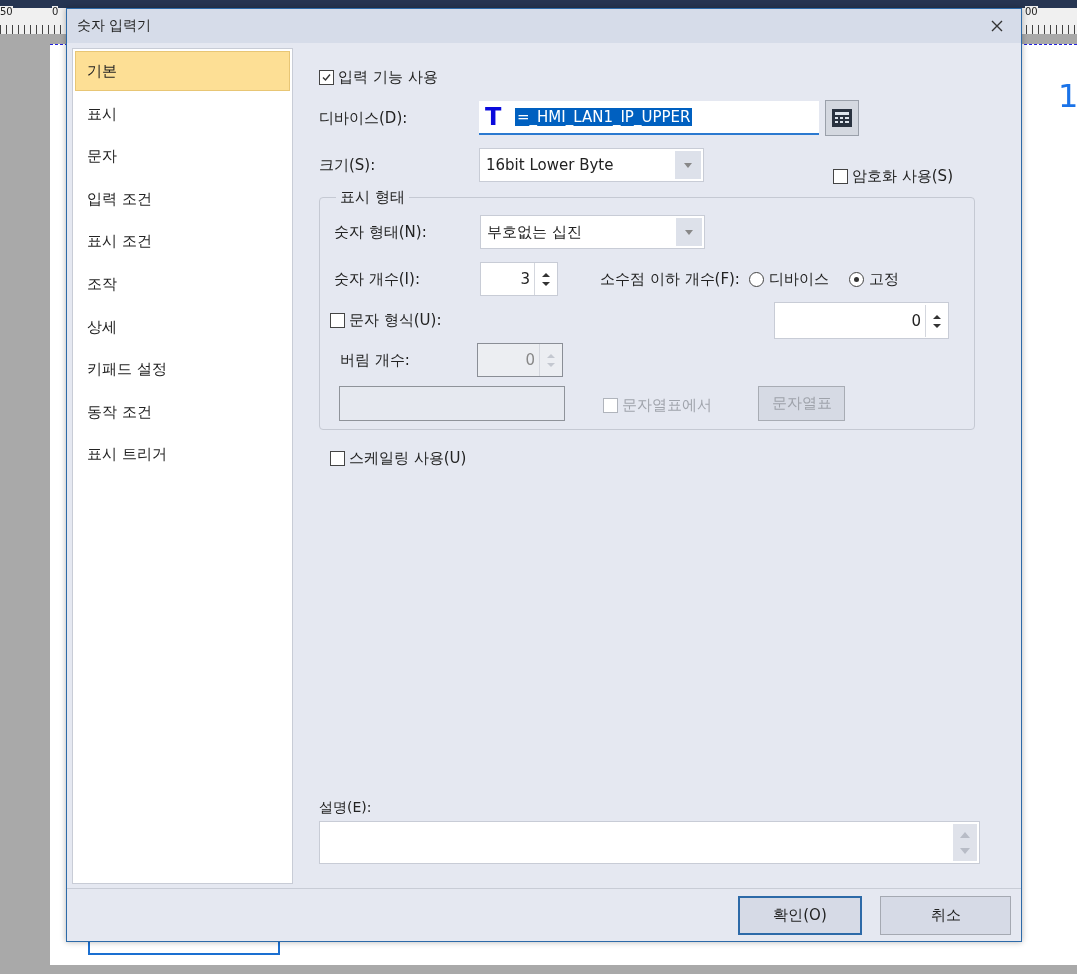  Describe the element at coordinates (182, 411) in the screenshot. I see `category-item: 동작 조건` at that location.